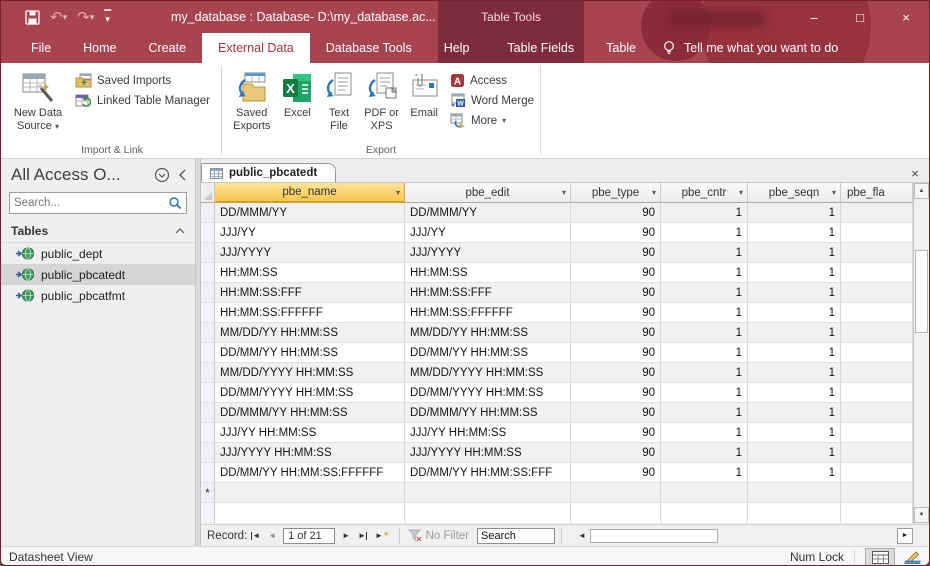 The image size is (930, 566). Describe the element at coordinates (488, 193) in the screenshot. I see `column-header-pbe-edit: pbe_edit ▾` at that location.